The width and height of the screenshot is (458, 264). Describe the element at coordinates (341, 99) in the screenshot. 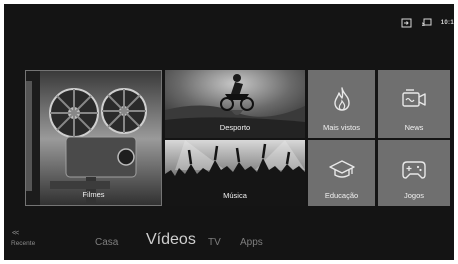

I see `flame-icon` at that location.